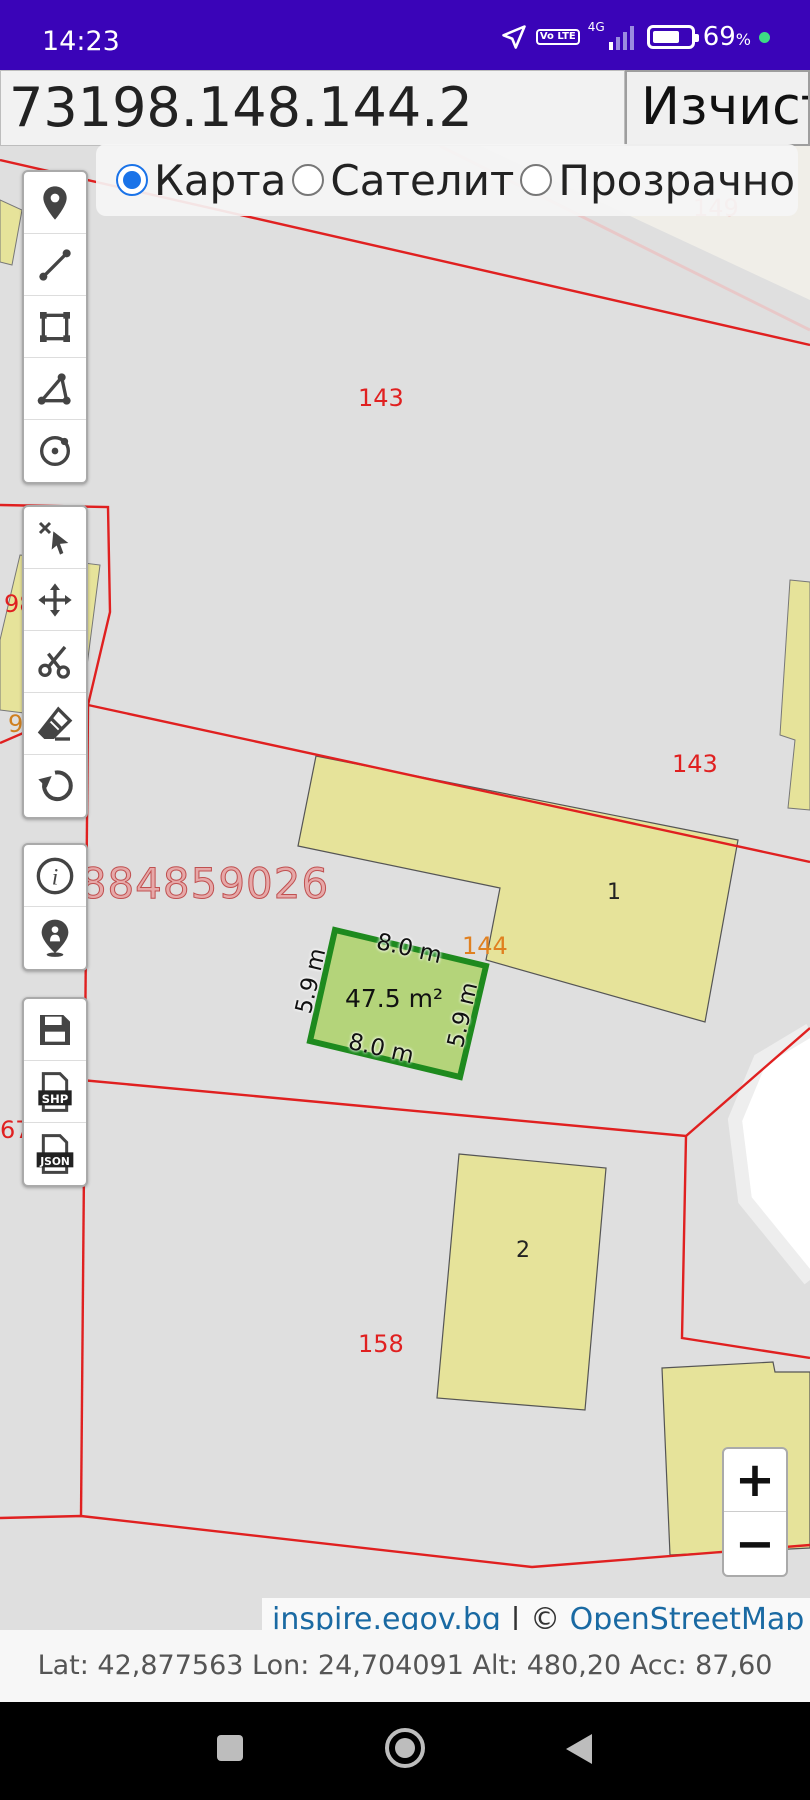 The height and width of the screenshot is (1800, 810). What do you see at coordinates (717, 108) in the screenshot?
I see `clear-button: Изчист` at bounding box center [717, 108].